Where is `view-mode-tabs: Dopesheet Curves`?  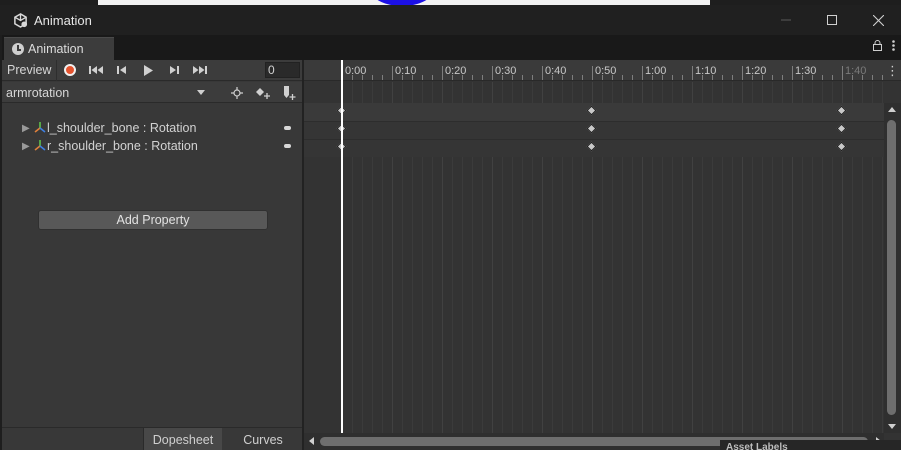 view-mode-tabs: Dopesheet Curves is located at coordinates (152, 438).